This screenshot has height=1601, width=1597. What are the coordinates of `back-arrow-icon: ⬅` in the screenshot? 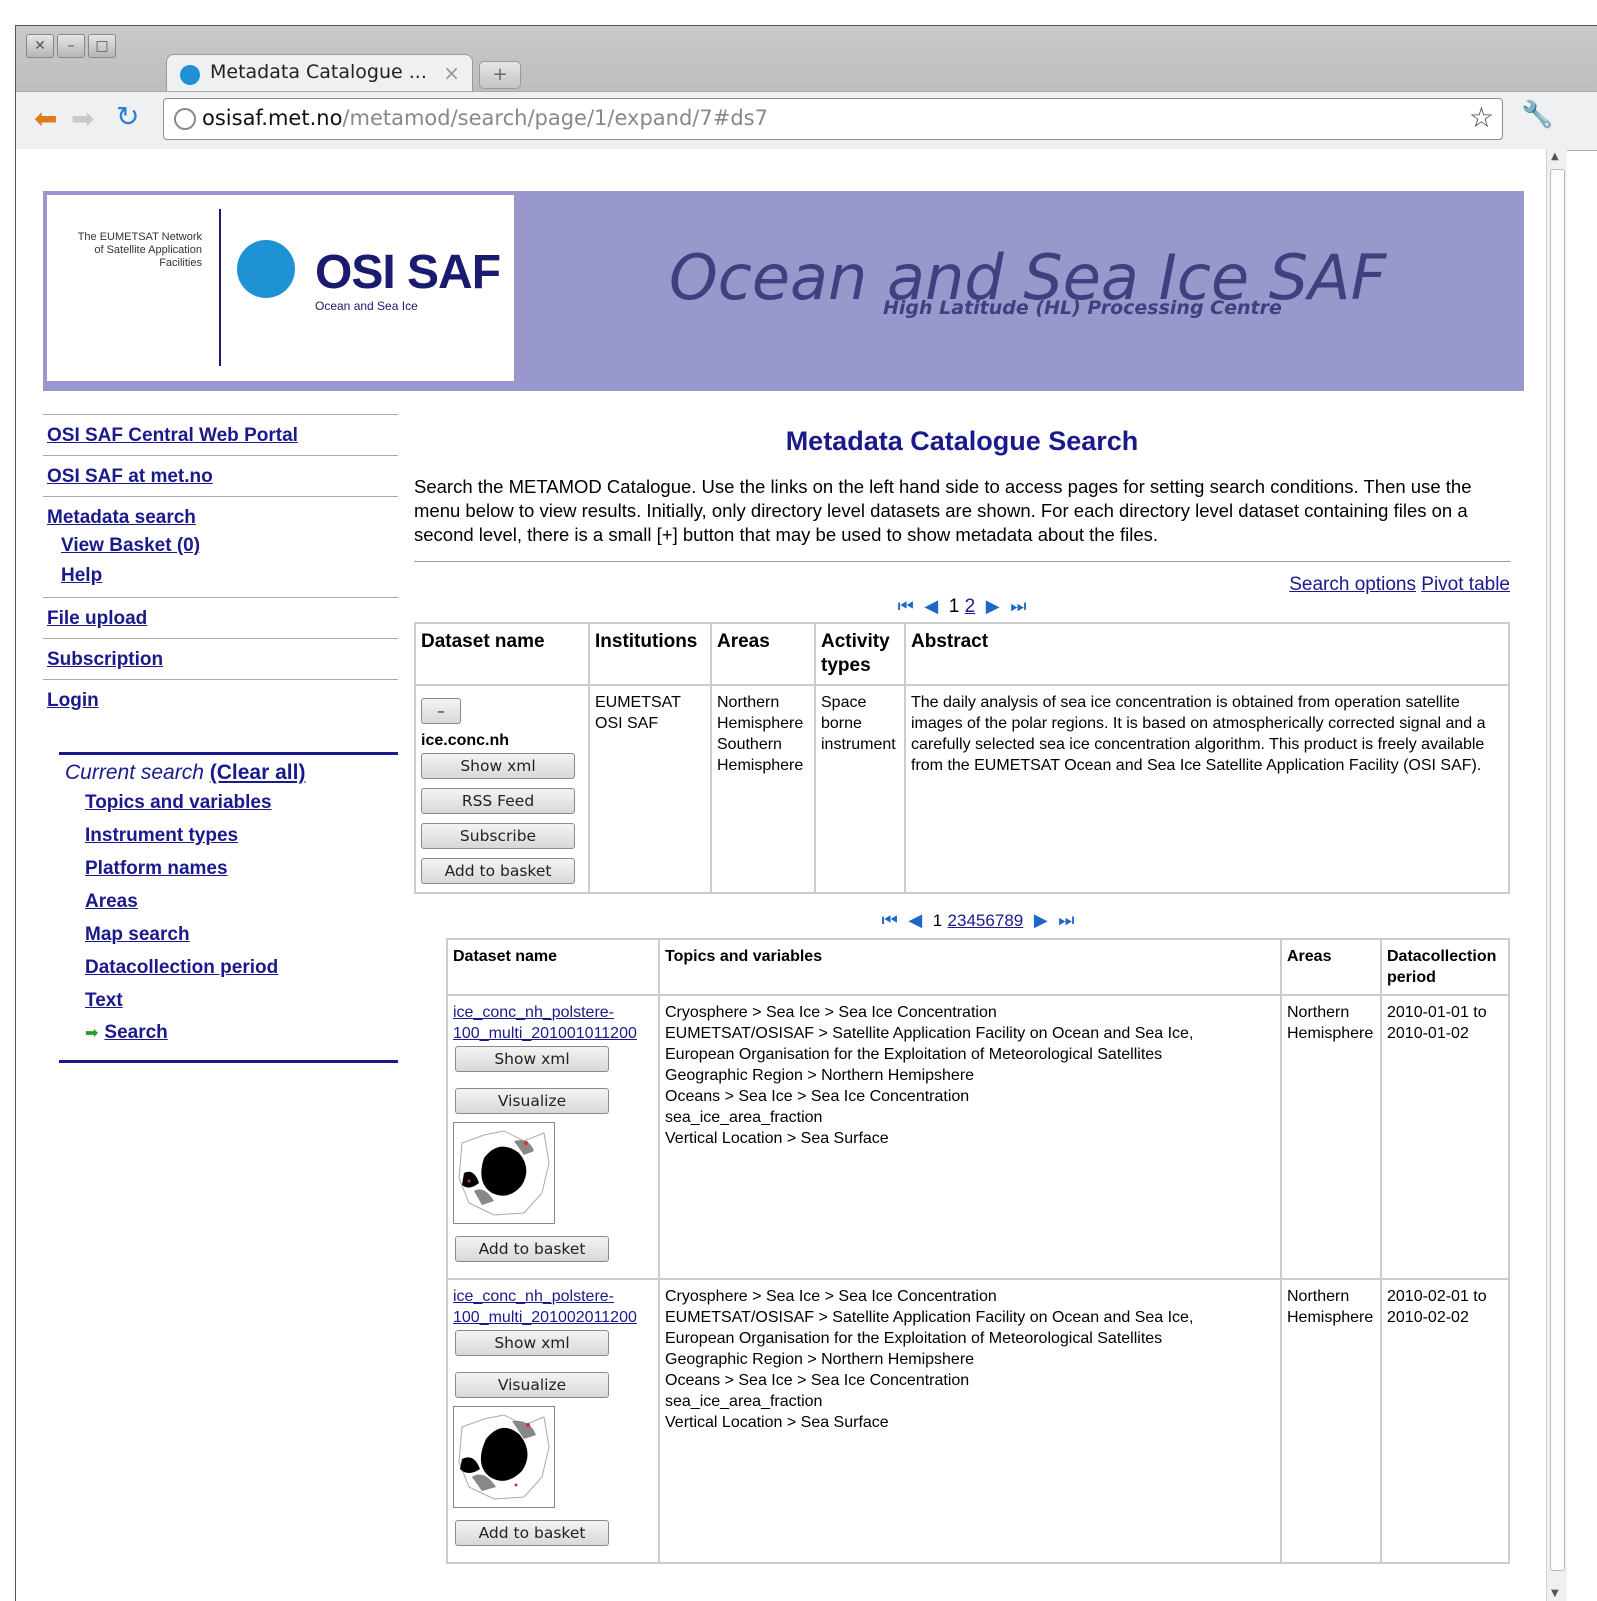 It's located at (45, 118).